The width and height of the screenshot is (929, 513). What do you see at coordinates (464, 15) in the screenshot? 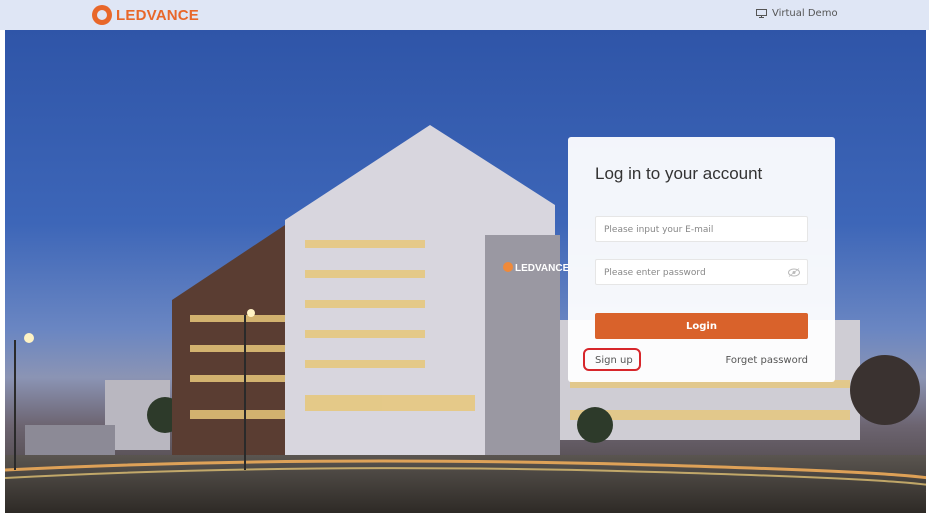
I see `top-bar: LEDVANCE Virtual Demo` at bounding box center [464, 15].